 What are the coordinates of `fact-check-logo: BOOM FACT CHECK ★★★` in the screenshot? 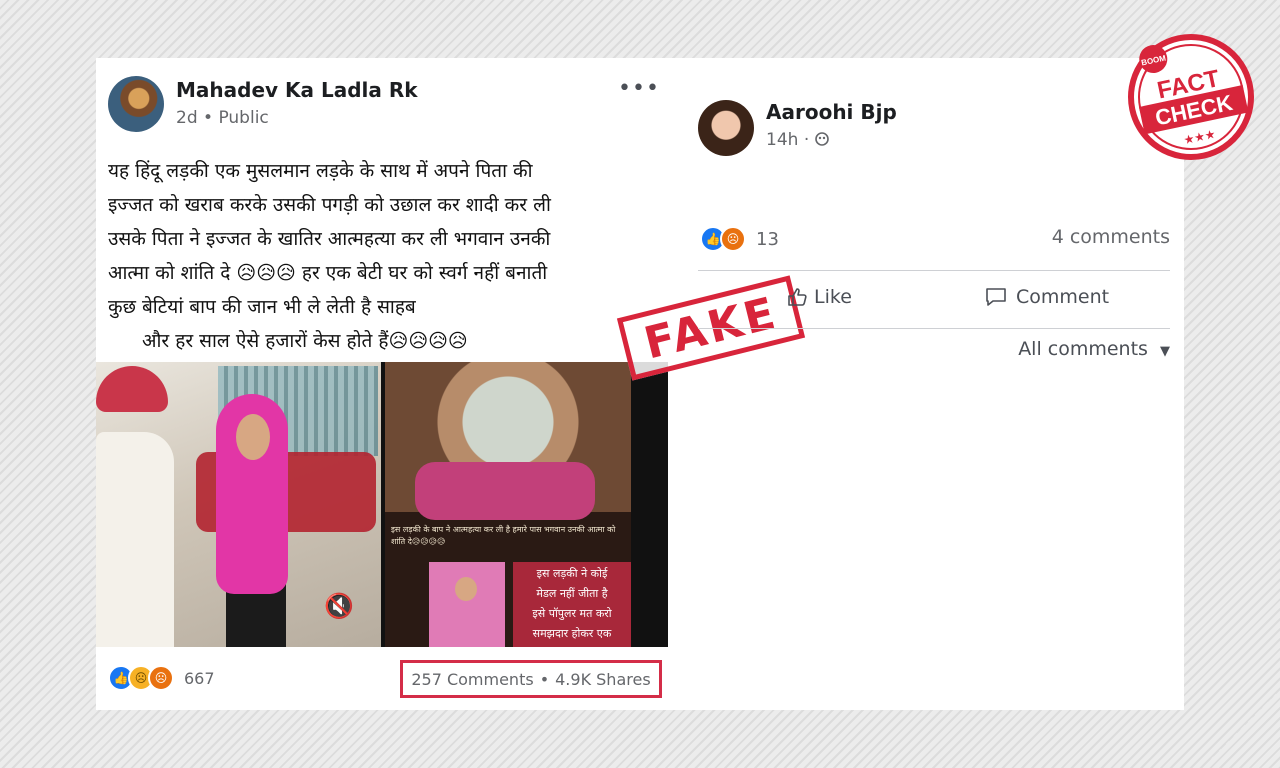 It's located at (1191, 97).